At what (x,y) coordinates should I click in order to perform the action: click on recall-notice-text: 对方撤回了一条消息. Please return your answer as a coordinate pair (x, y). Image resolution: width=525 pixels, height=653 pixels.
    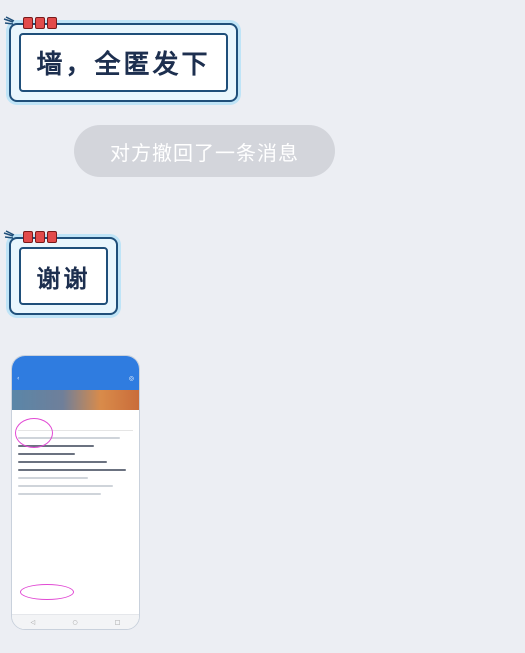
    Looking at the image, I should click on (204, 152).